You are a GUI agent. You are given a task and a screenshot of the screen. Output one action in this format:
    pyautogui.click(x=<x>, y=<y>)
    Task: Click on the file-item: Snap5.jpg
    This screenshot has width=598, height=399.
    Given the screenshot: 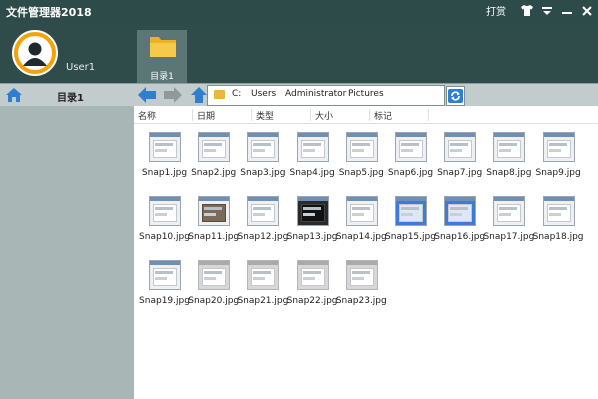 What is the action you would take?
    pyautogui.click(x=361, y=158)
    